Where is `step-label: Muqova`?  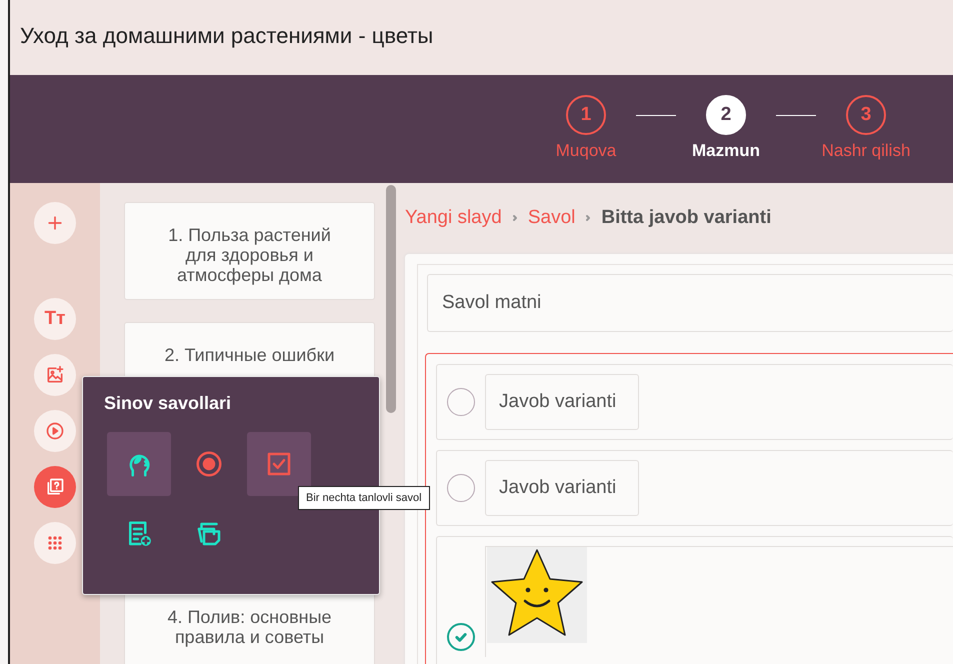 step-label: Muqova is located at coordinates (586, 151).